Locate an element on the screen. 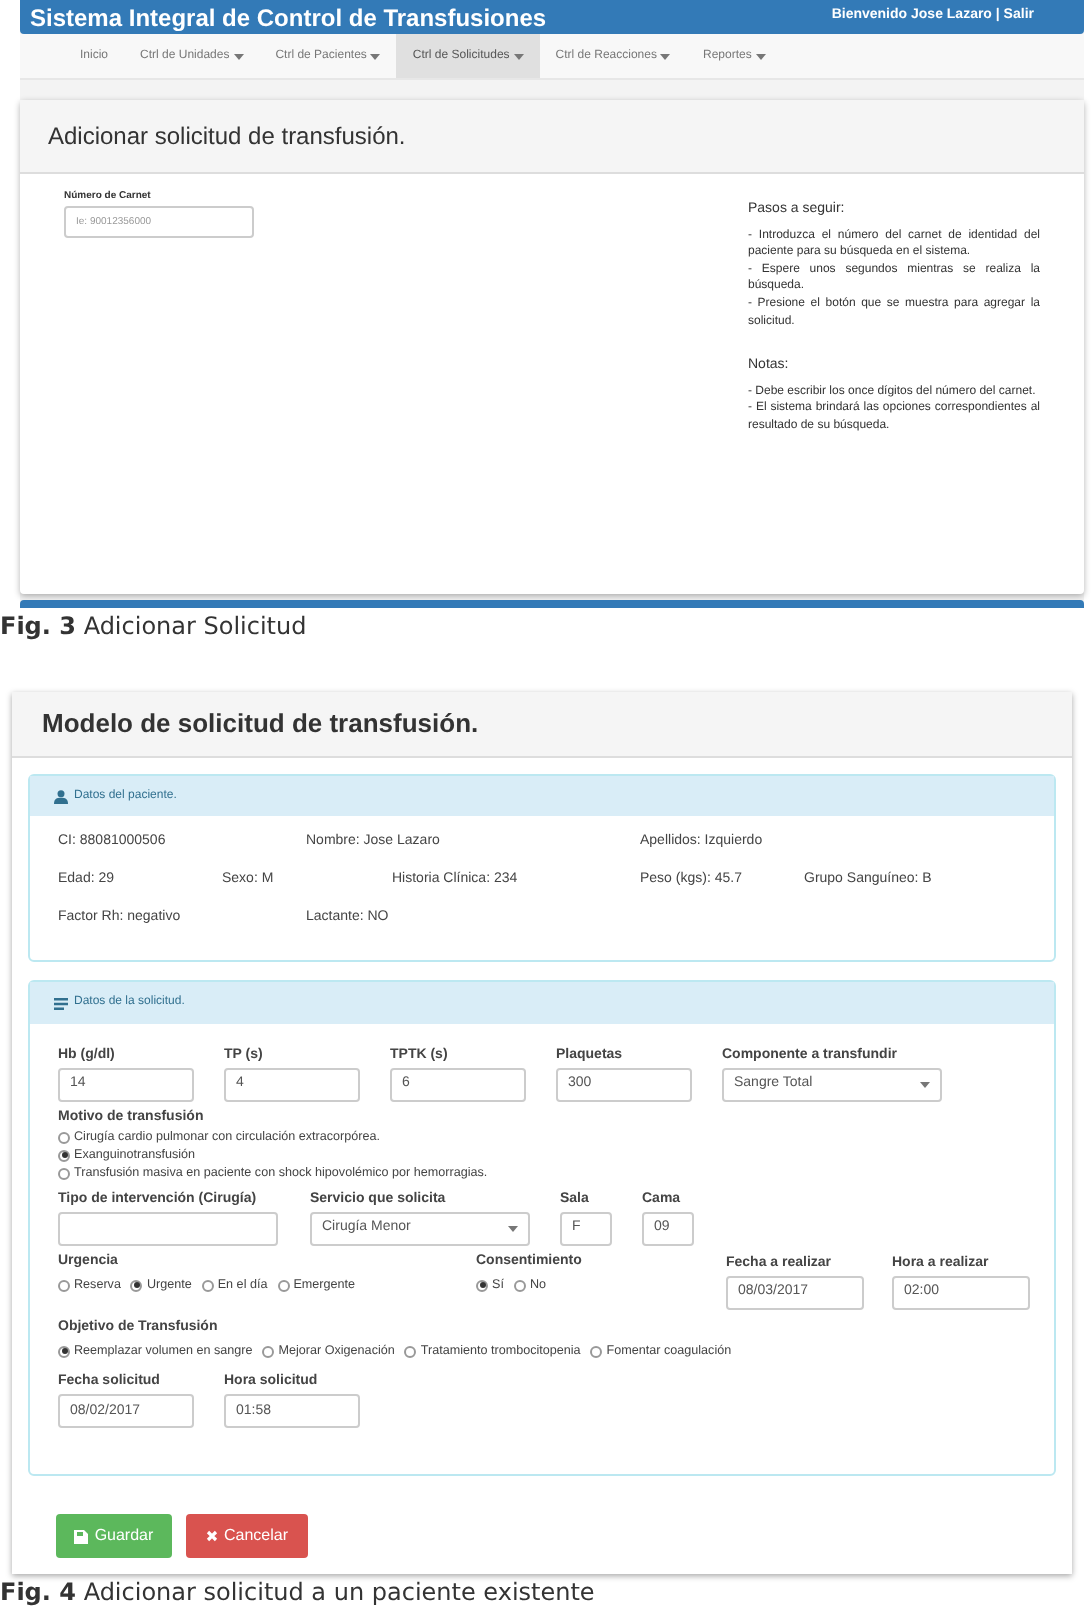  cancel-button: Cancelar is located at coordinates (247, 1536).